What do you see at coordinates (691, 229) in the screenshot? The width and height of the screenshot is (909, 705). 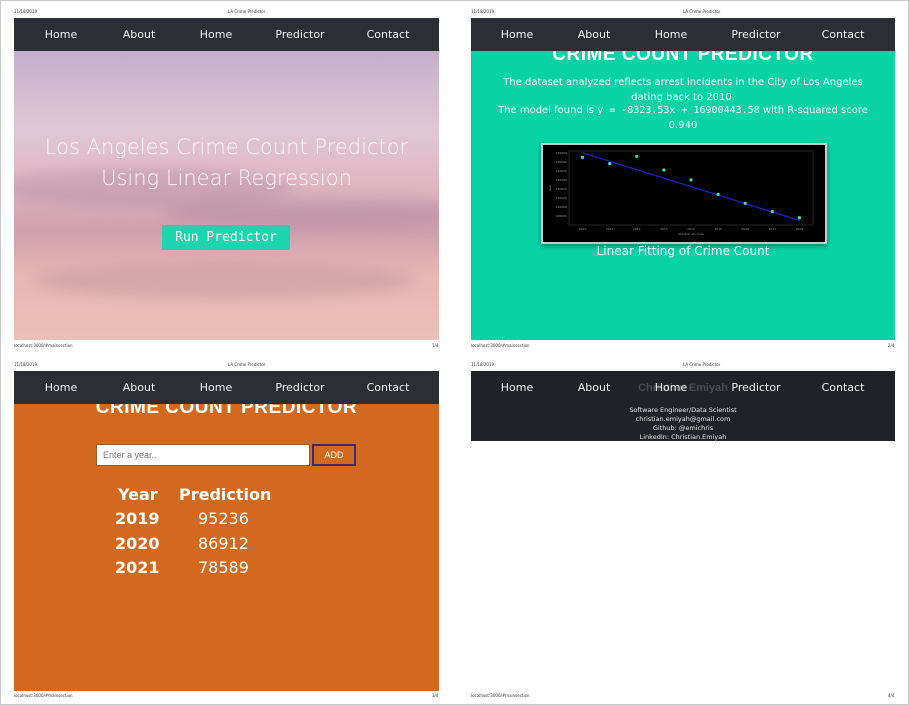 I see `x-tick-label: 2014` at bounding box center [691, 229].